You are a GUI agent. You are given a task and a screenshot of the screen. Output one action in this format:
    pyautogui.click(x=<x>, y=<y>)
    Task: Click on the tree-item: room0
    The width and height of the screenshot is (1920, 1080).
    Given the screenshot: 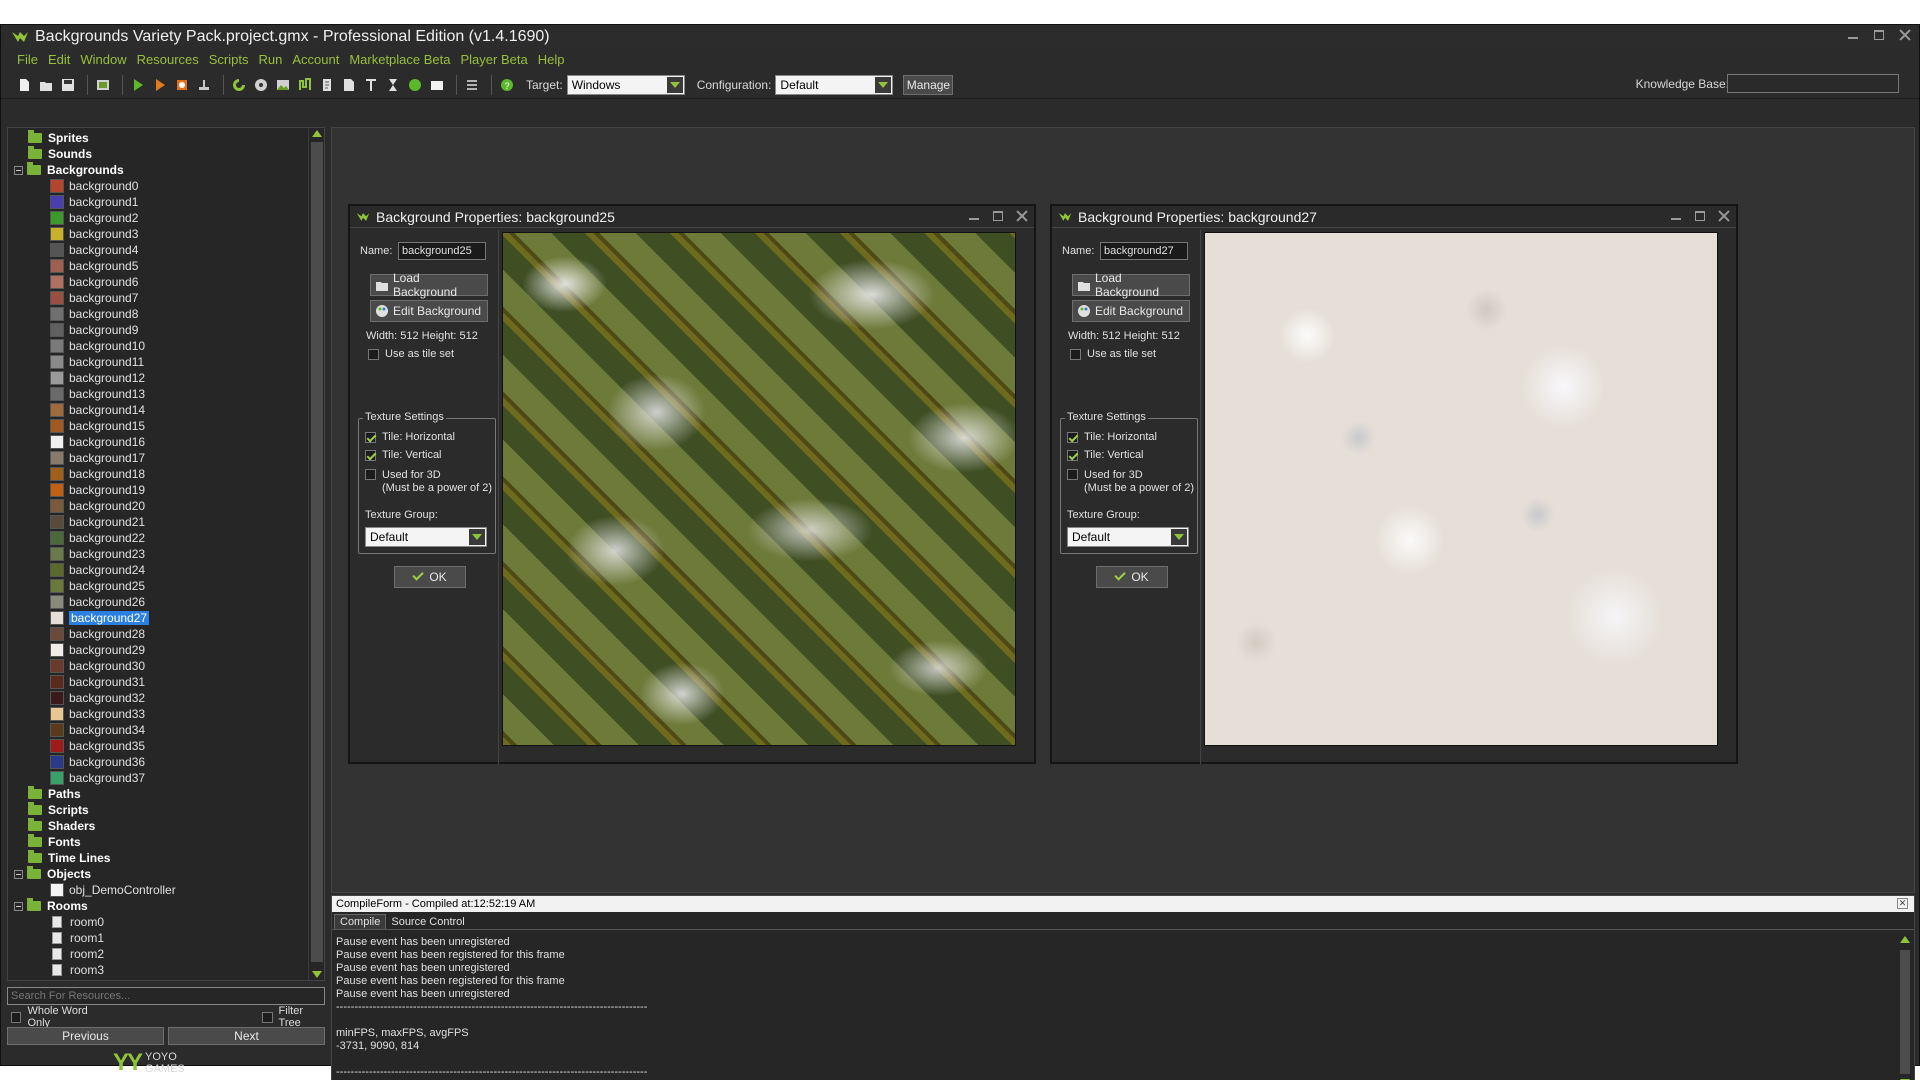 What is the action you would take?
    pyautogui.click(x=77, y=922)
    